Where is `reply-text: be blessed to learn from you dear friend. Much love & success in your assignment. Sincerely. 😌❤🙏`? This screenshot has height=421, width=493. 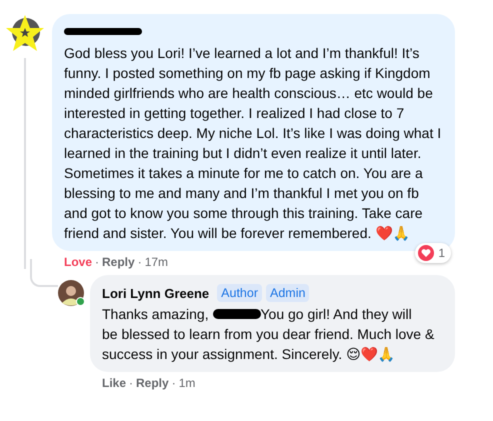 reply-text: be blessed to learn from you dear friend. Much love & success in your assignment. Sincerely. 😌❤🙏 is located at coordinates (269, 344).